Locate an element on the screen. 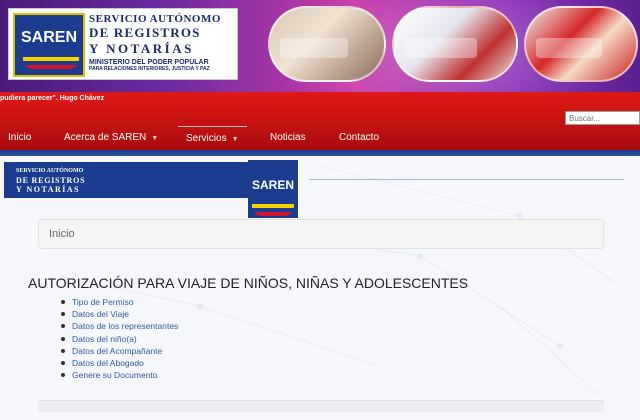 This screenshot has width=640, height=420. nav-item-label: Acerca de SAREN is located at coordinates (105, 137).